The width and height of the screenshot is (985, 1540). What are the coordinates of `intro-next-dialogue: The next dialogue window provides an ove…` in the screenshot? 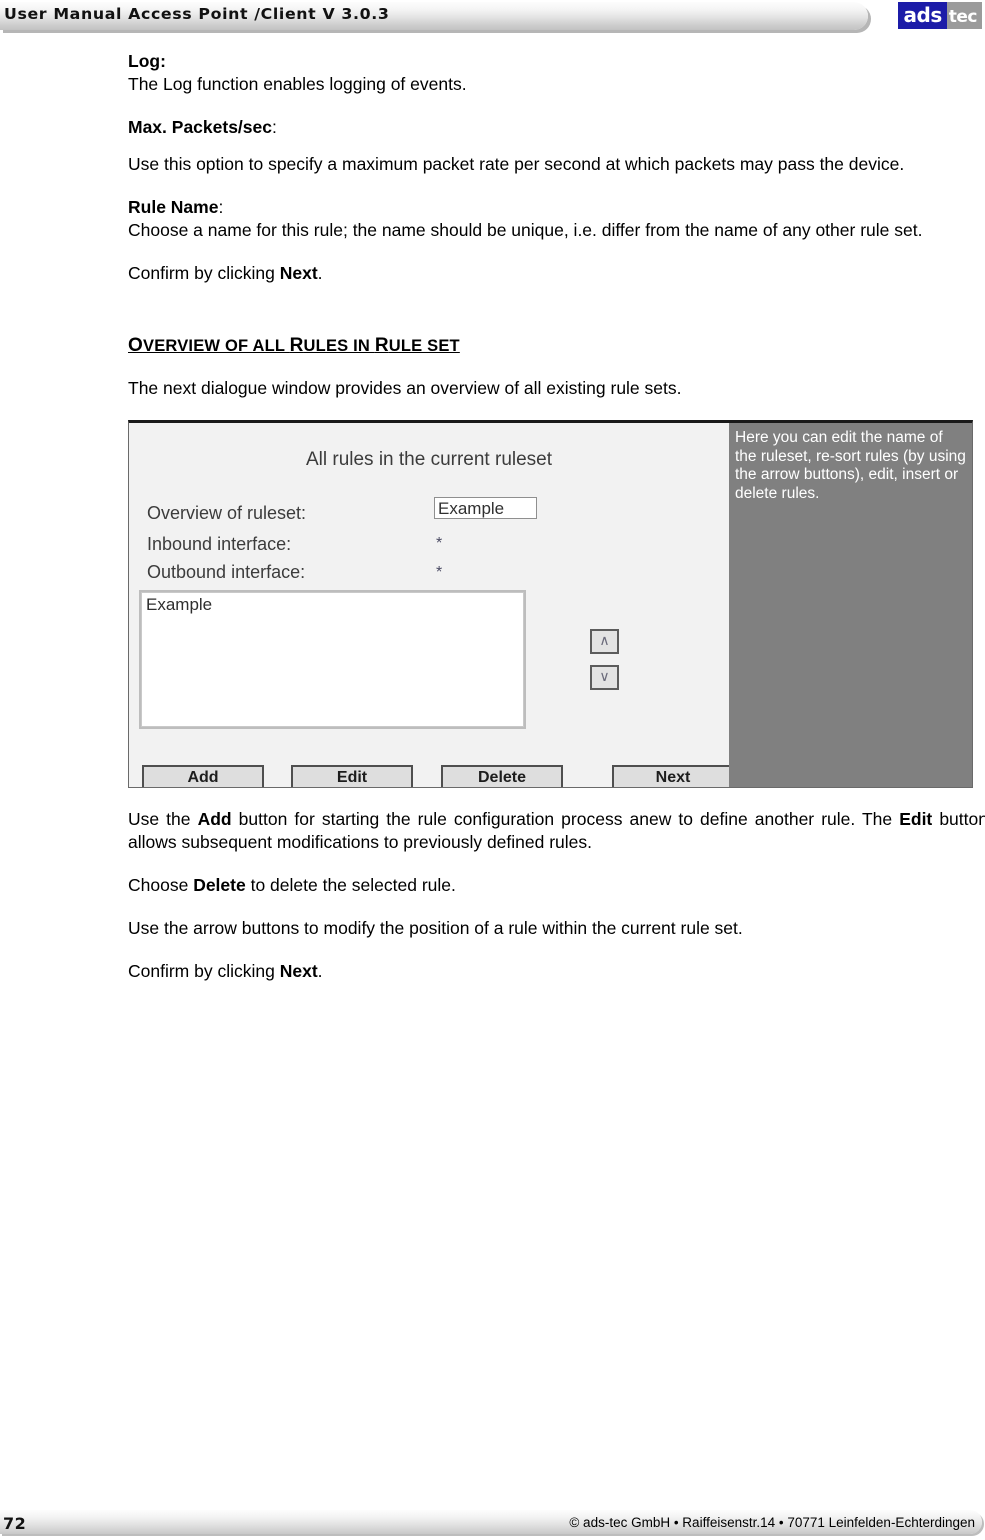 It's located at (405, 388).